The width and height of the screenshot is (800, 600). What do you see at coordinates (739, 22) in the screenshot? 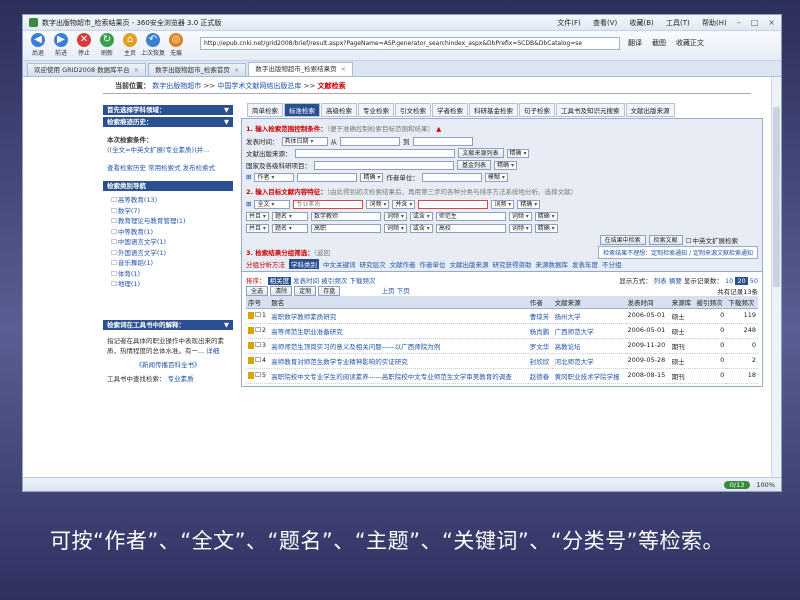
I see `minimize-button: –` at bounding box center [739, 22].